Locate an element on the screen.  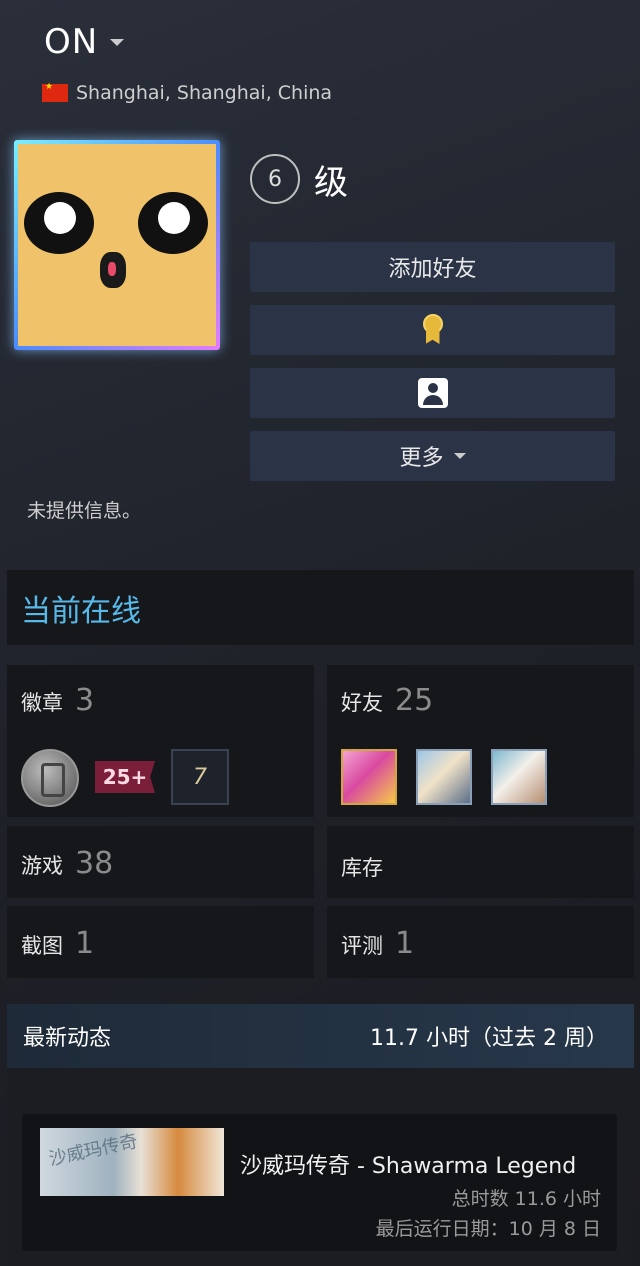
person-icon is located at coordinates (432, 393).